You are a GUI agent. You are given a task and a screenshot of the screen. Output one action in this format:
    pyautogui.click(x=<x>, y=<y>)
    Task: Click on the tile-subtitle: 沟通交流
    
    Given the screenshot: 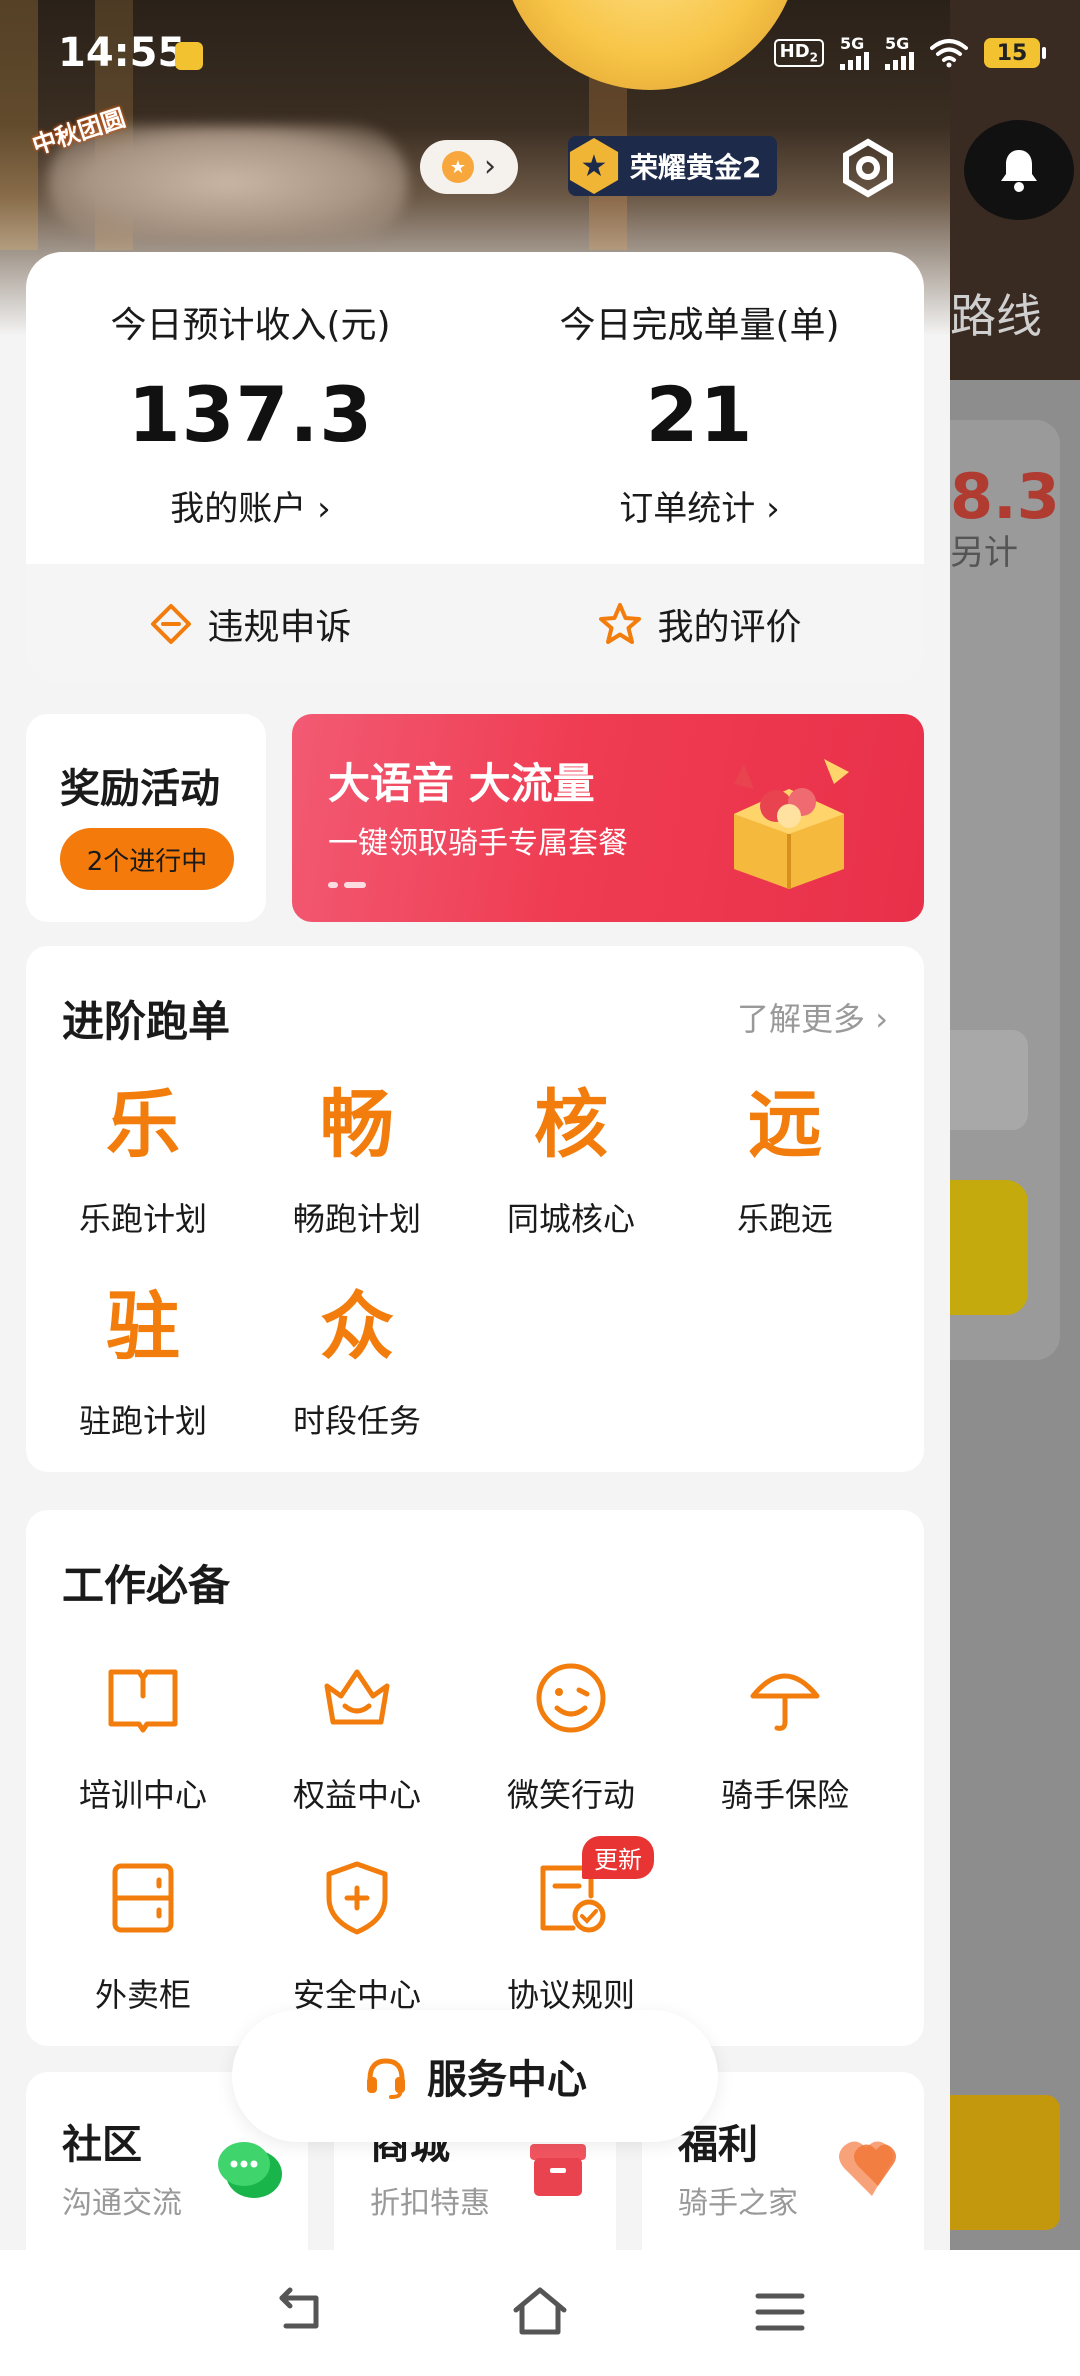 What is the action you would take?
    pyautogui.click(x=122, y=2203)
    